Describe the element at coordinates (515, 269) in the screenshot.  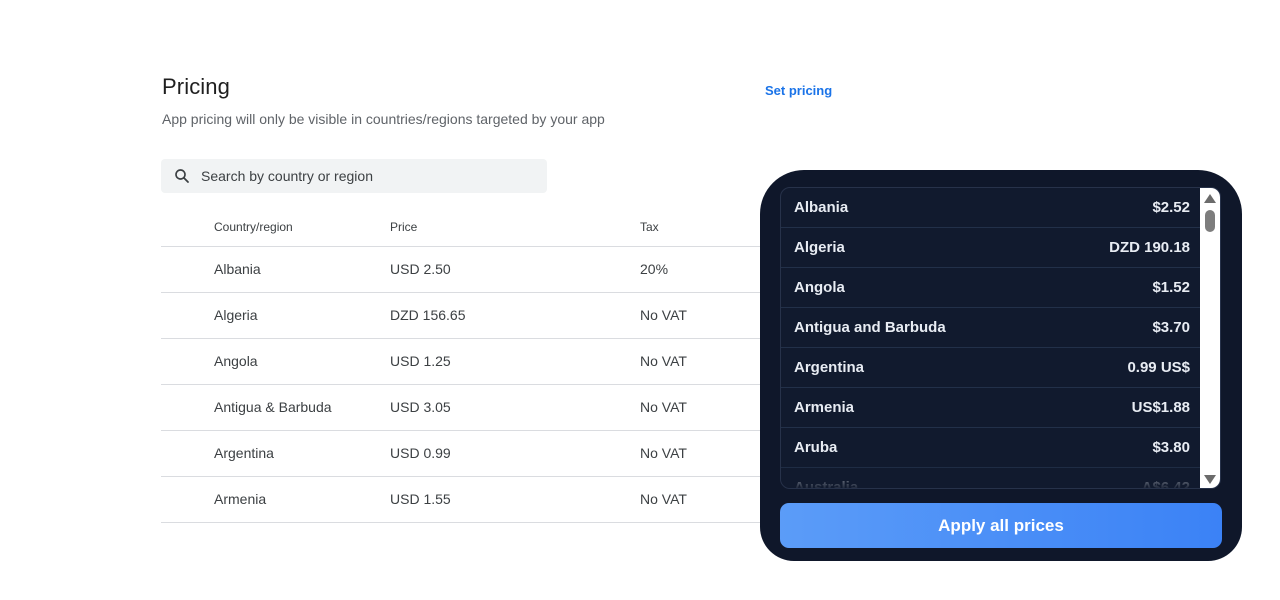
I see `cell-price: USD 2.50` at that location.